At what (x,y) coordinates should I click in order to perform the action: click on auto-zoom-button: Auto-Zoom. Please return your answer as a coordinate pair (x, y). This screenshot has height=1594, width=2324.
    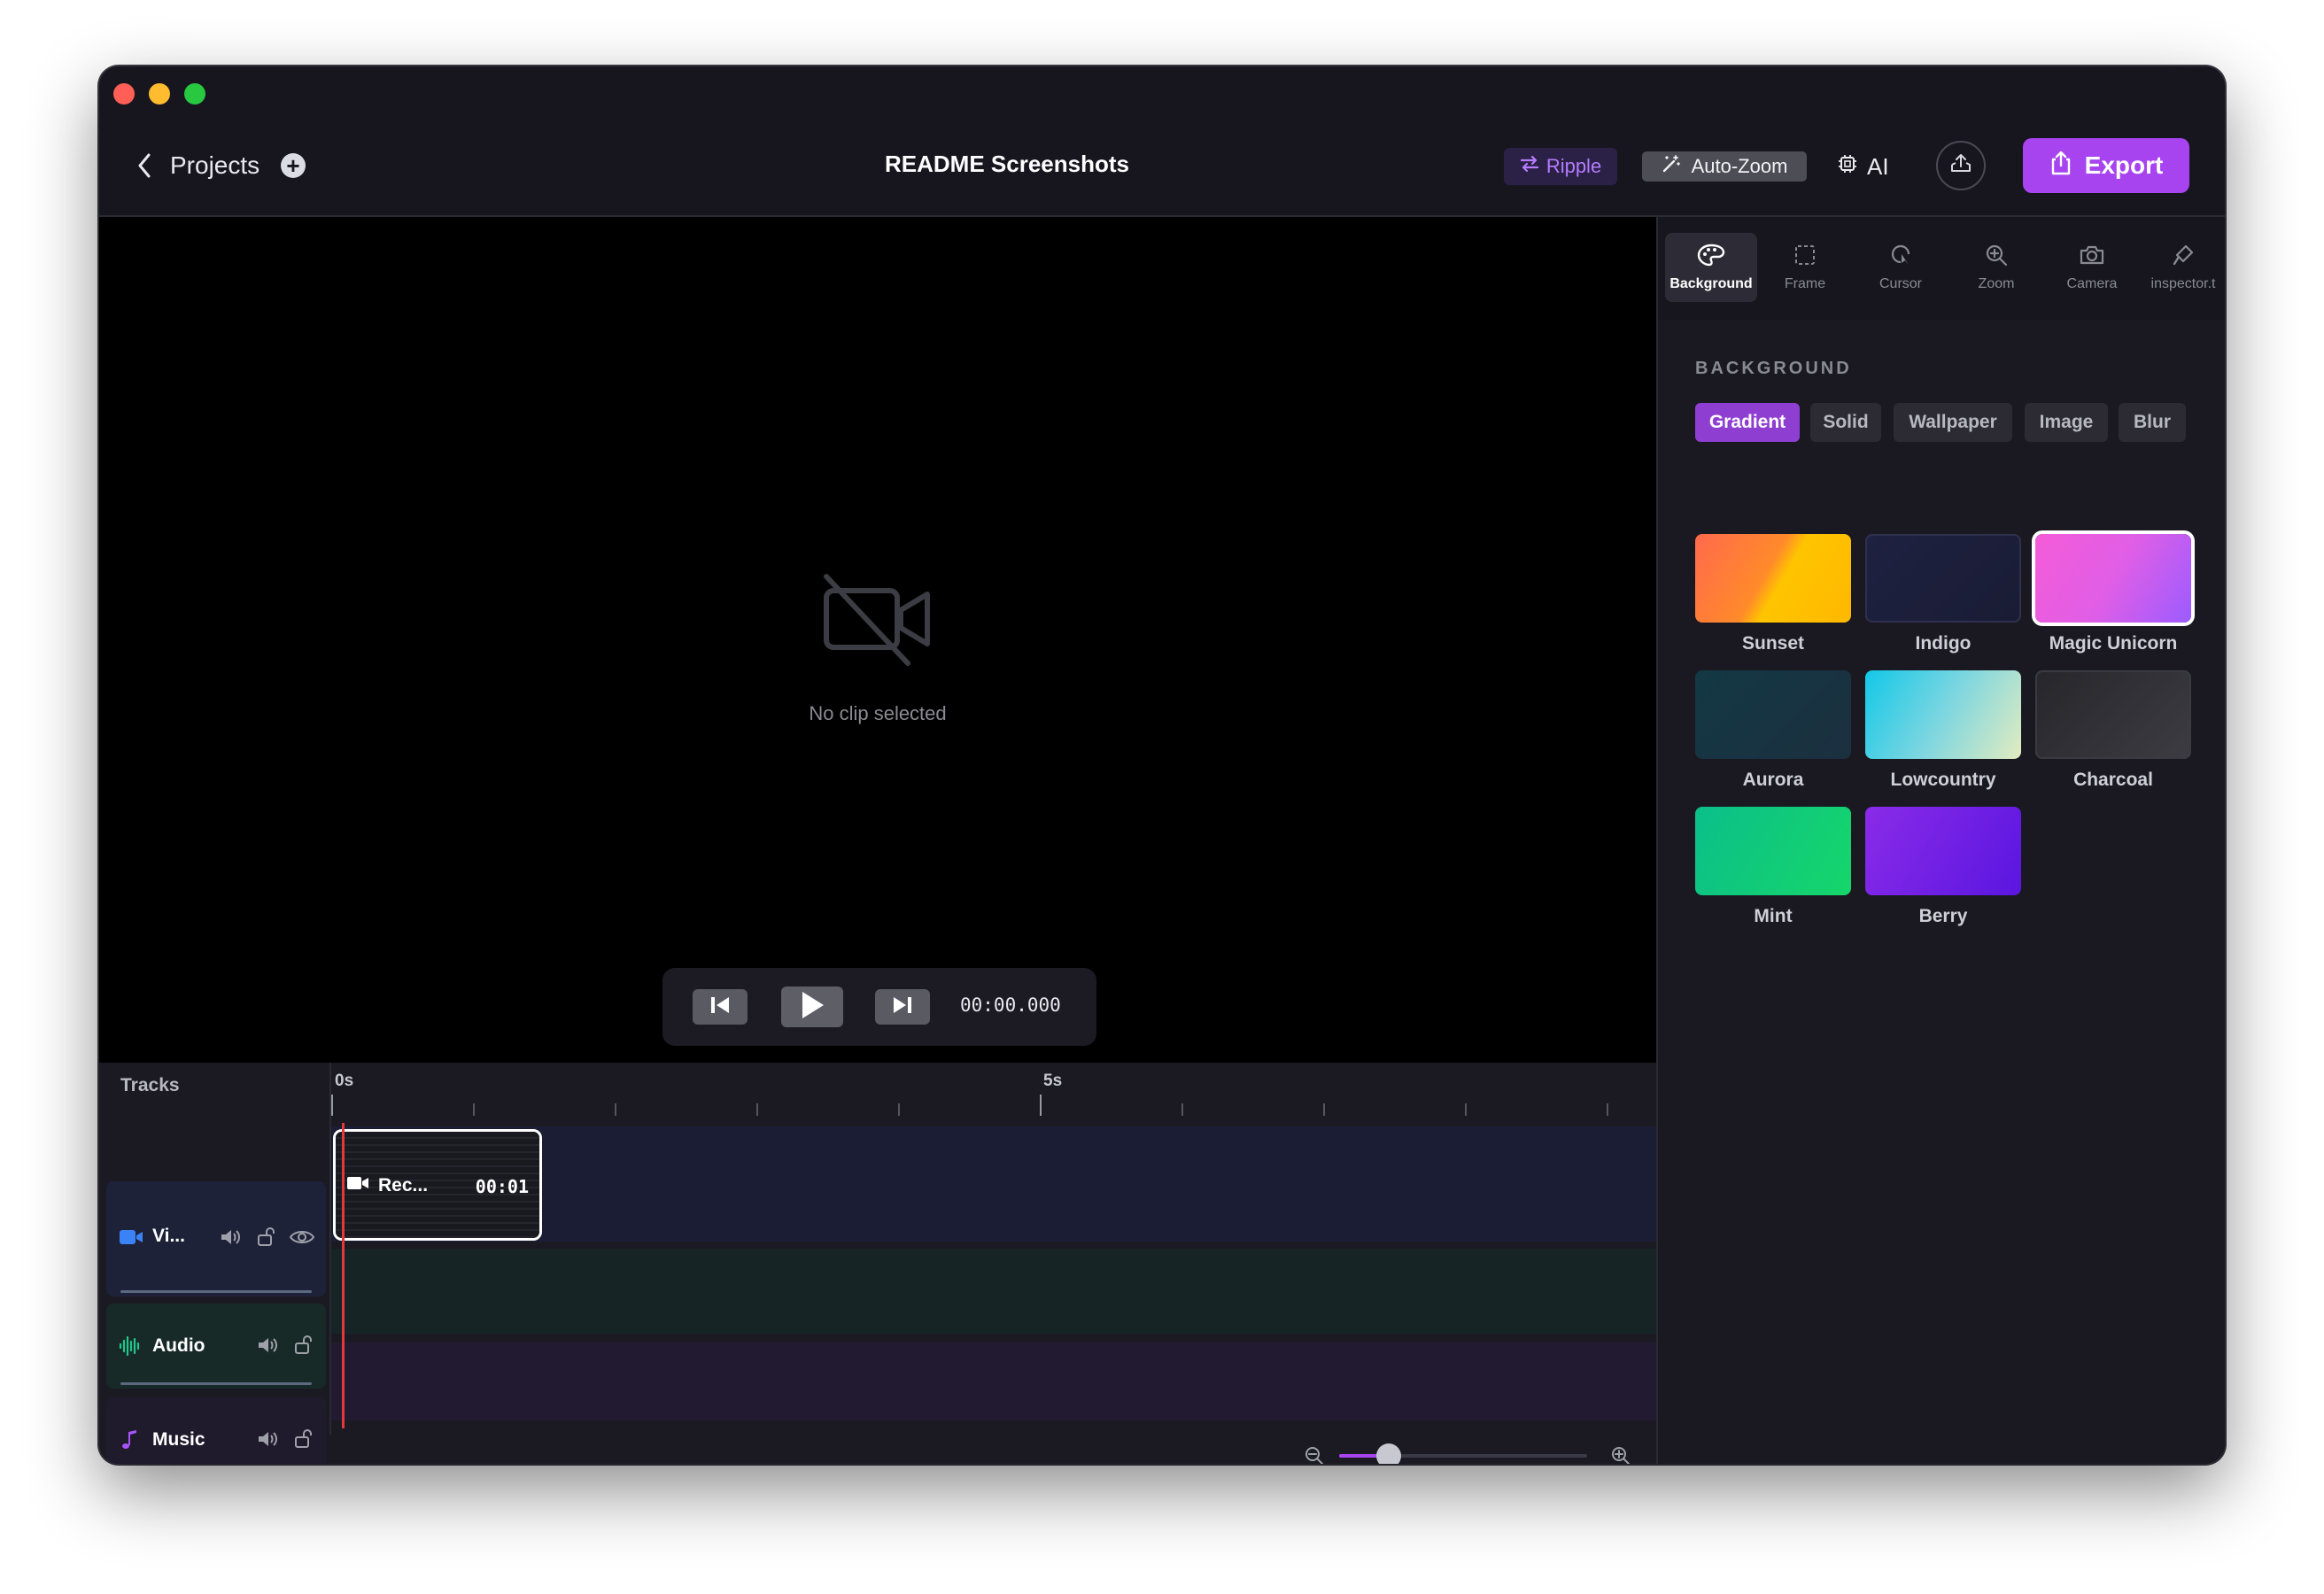
    Looking at the image, I should click on (1724, 166).